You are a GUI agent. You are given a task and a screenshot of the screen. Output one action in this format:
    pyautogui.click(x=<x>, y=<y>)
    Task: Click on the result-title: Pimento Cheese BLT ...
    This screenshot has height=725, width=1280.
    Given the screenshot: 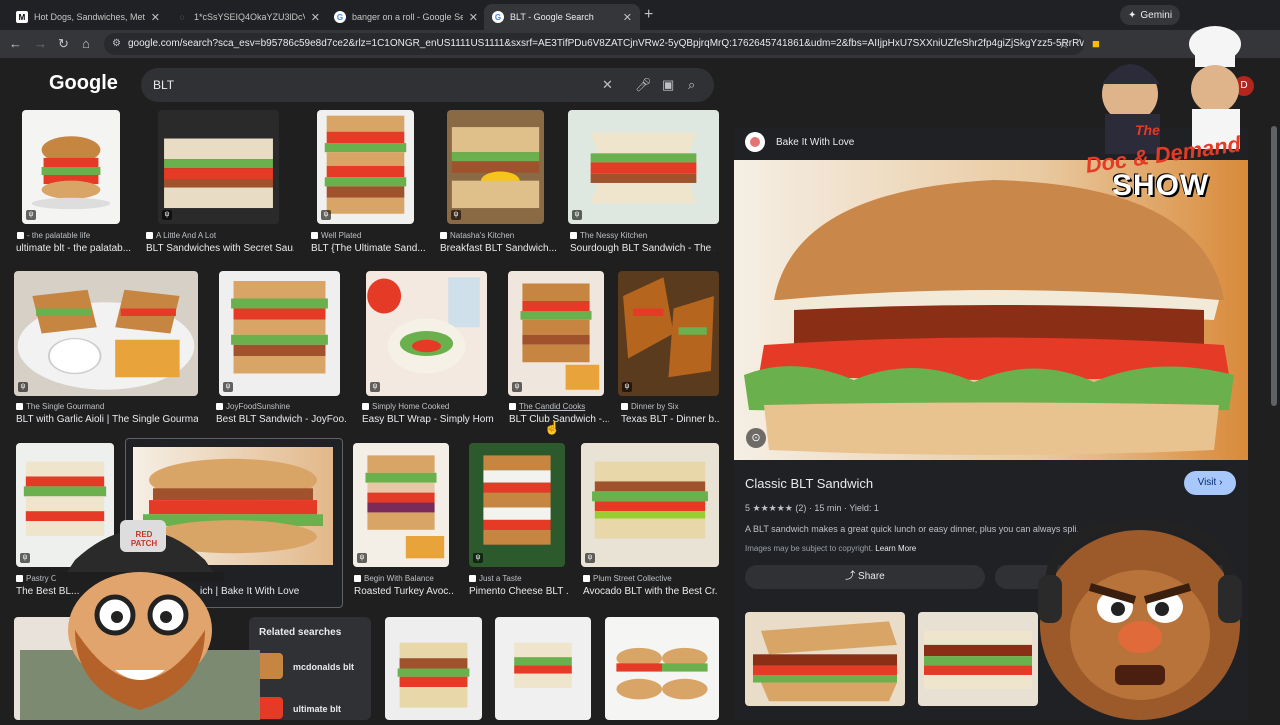 What is the action you would take?
    pyautogui.click(x=519, y=591)
    